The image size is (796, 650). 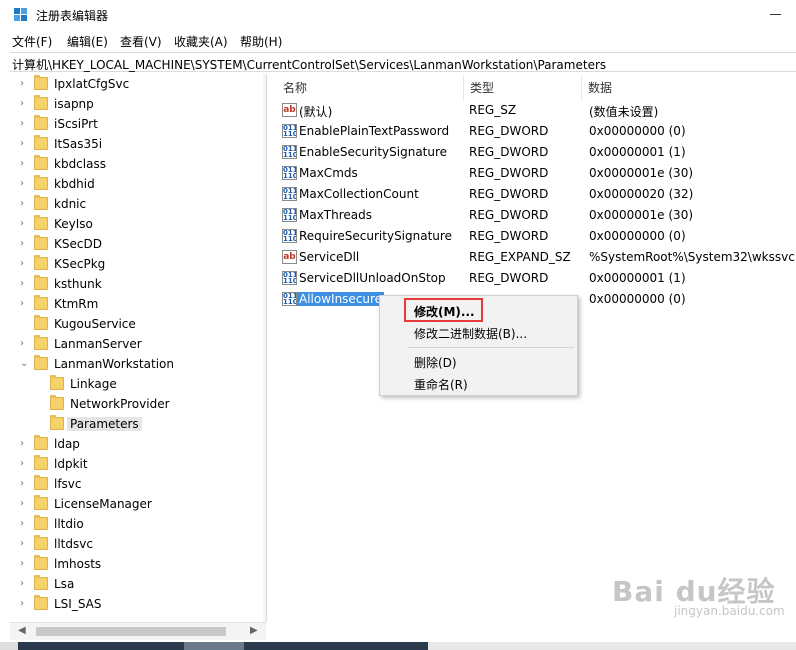 I want to click on column-header-data: 数据, so click(x=689, y=88).